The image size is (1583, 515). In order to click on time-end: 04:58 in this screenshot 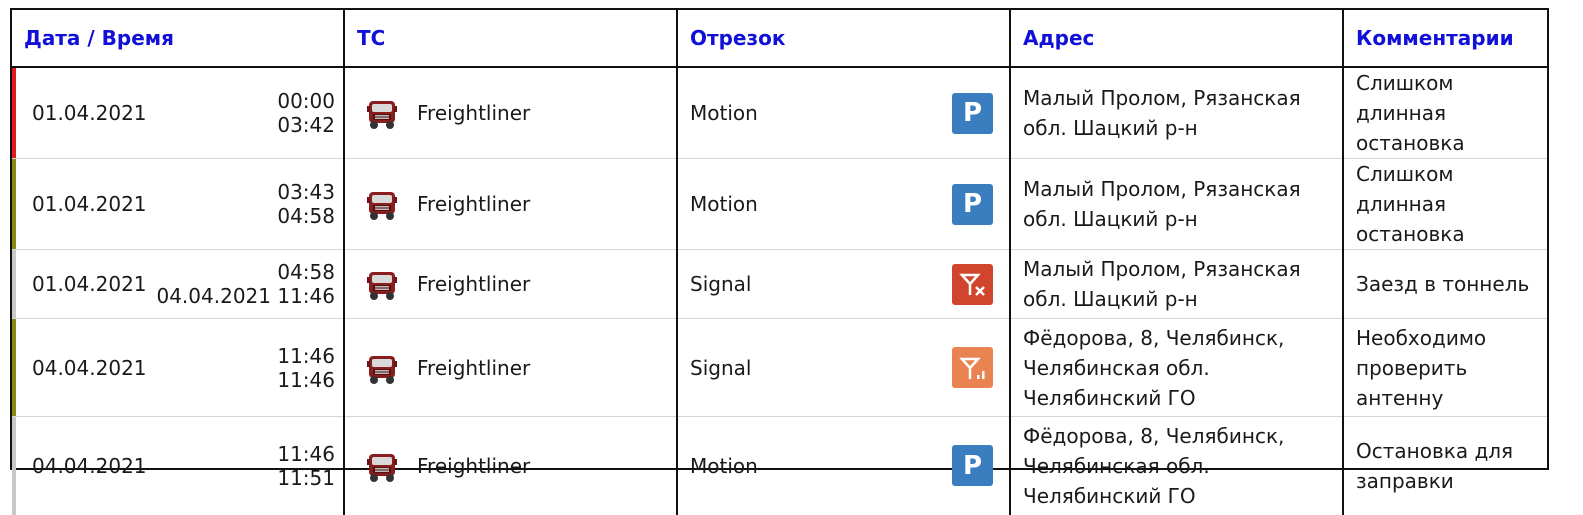, I will do `click(306, 216)`.